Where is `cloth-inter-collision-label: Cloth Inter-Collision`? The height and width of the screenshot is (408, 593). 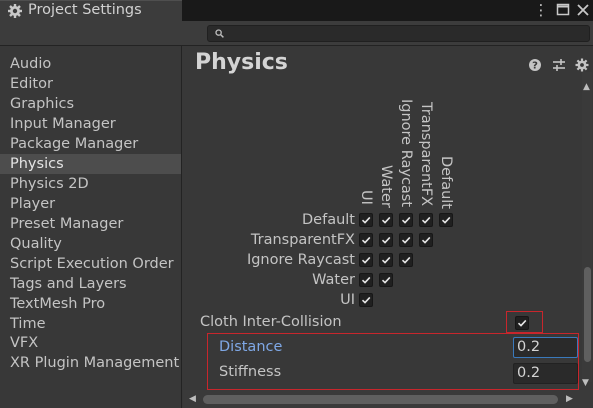 cloth-inter-collision-label: Cloth Inter-Collision is located at coordinates (271, 322).